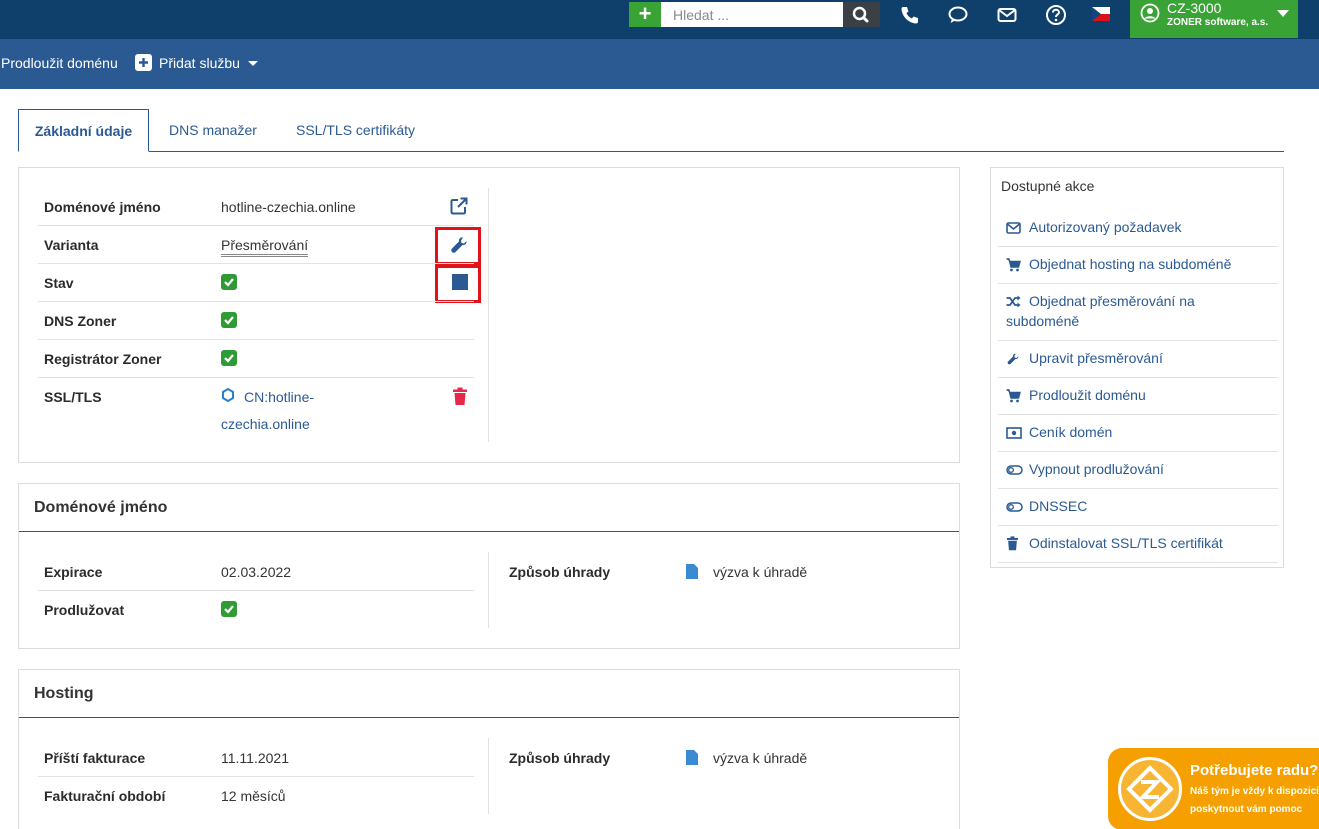  Describe the element at coordinates (253, 796) in the screenshot. I see `billing-period-value: 12 měsíců` at that location.